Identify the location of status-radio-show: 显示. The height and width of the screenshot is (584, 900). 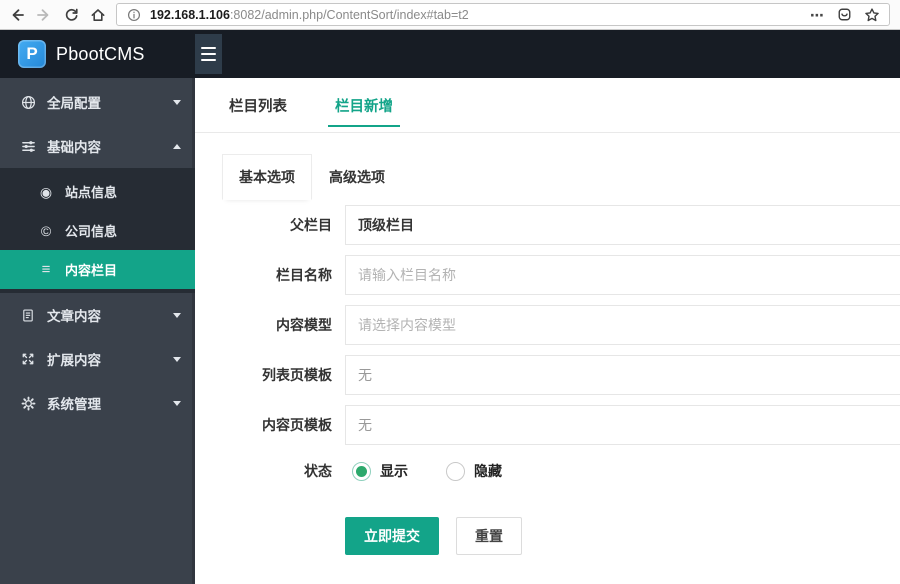
(380, 471).